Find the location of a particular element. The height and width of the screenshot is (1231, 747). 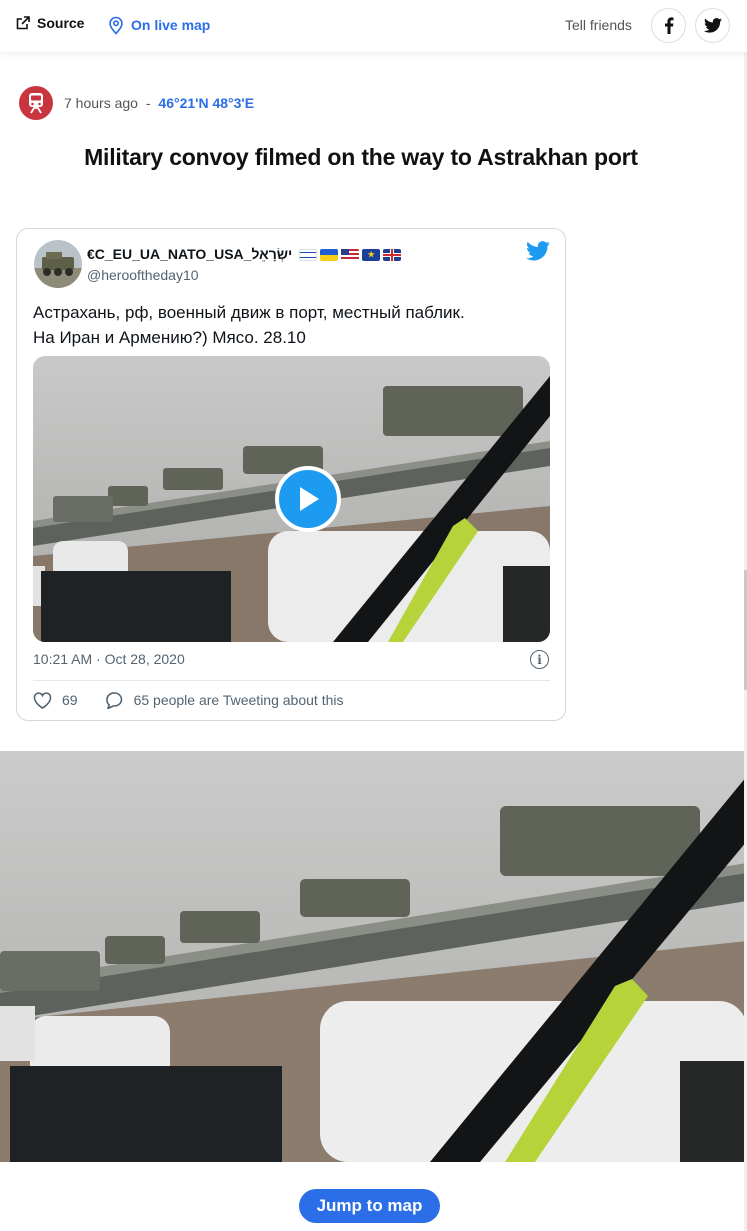

author-name: €C_EU_UA_NATO_USA_ישְׂרָאֵל ★ is located at coordinates (244, 254).